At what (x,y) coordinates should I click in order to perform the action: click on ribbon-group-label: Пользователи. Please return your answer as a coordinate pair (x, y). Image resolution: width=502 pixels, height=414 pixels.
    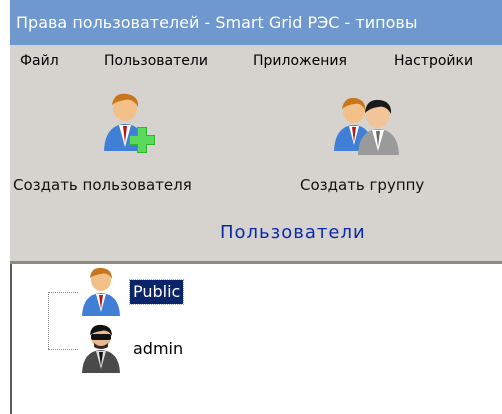
    Looking at the image, I should click on (293, 232).